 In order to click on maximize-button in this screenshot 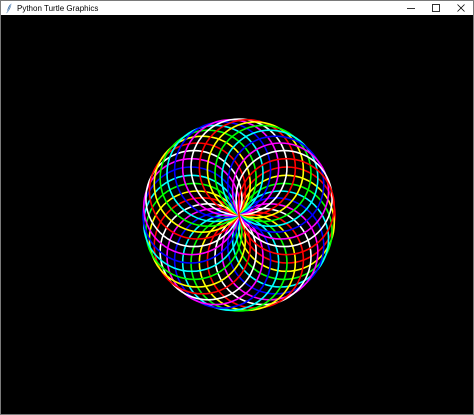, I will do `click(435, 8)`.